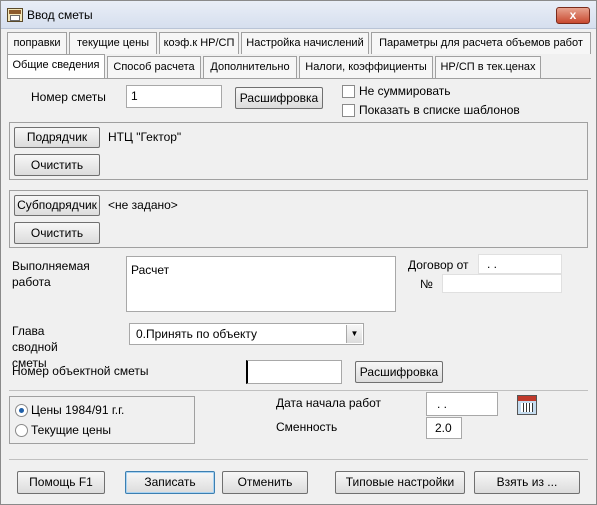 Image resolution: width=597 pixels, height=505 pixels. I want to click on smeta-number-label: Номер сметы, so click(68, 97).